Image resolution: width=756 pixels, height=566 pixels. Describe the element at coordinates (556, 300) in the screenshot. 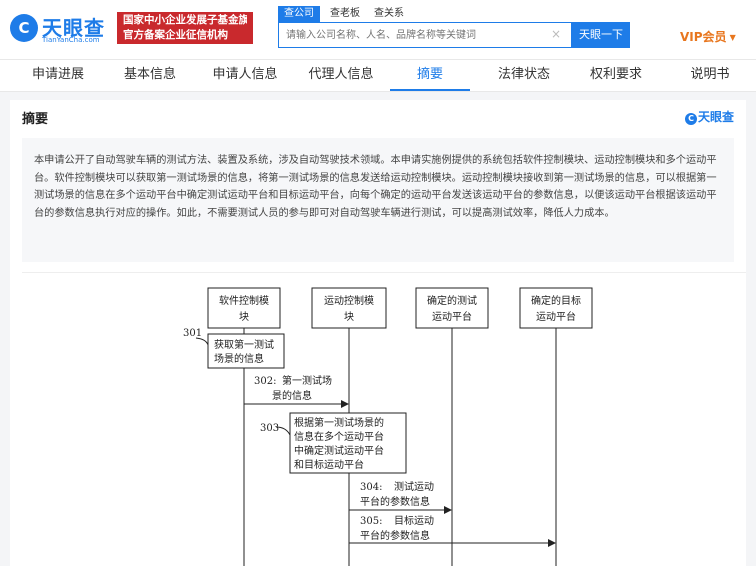

I see `lane-label: 确定的目标` at that location.